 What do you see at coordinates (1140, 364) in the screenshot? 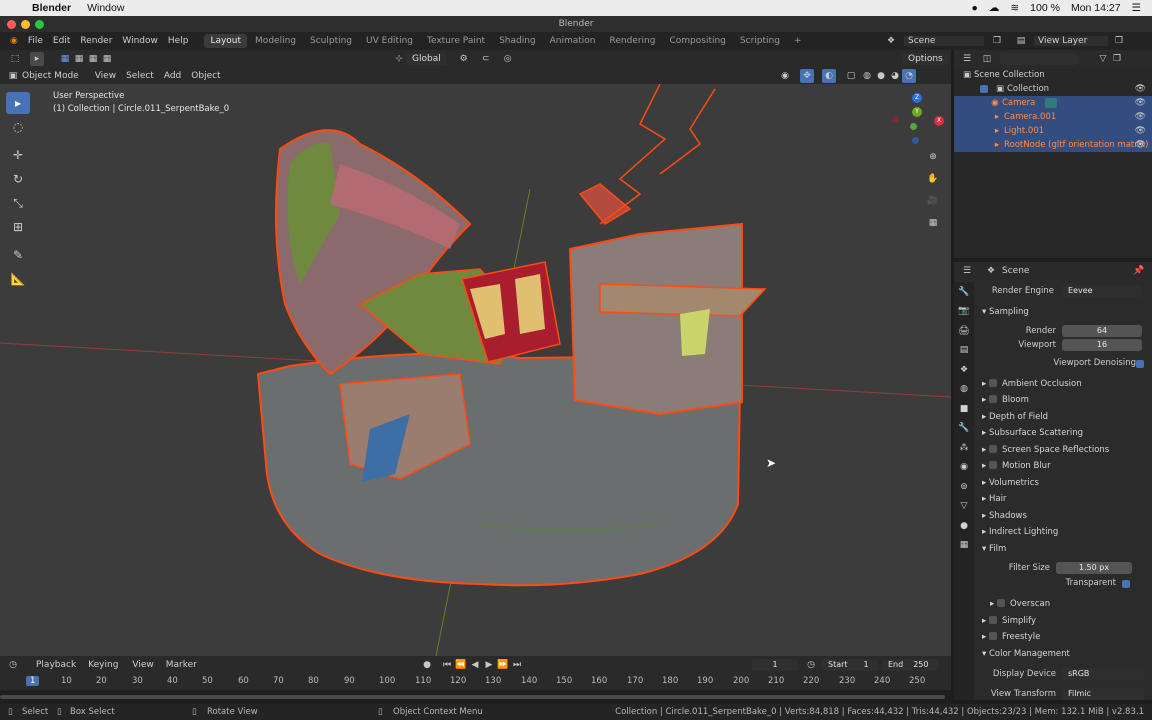
I see `viewport-denoising-checkbox` at bounding box center [1140, 364].